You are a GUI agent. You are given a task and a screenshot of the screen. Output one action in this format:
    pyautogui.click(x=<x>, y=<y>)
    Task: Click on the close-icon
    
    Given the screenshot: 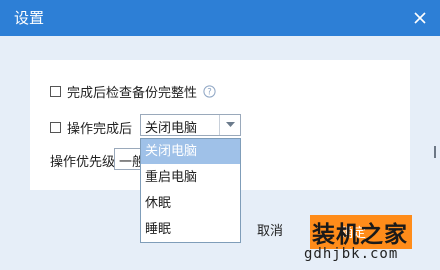 What is the action you would take?
    pyautogui.click(x=420, y=18)
    